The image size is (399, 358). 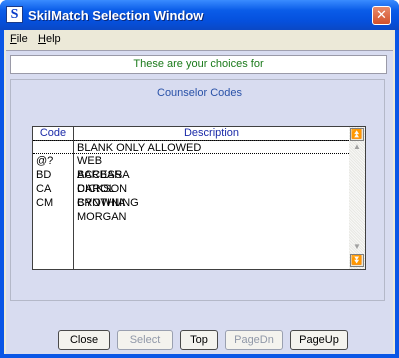 What do you see at coordinates (116, 15) in the screenshot?
I see `window-title: SkilMatch Selection Window` at bounding box center [116, 15].